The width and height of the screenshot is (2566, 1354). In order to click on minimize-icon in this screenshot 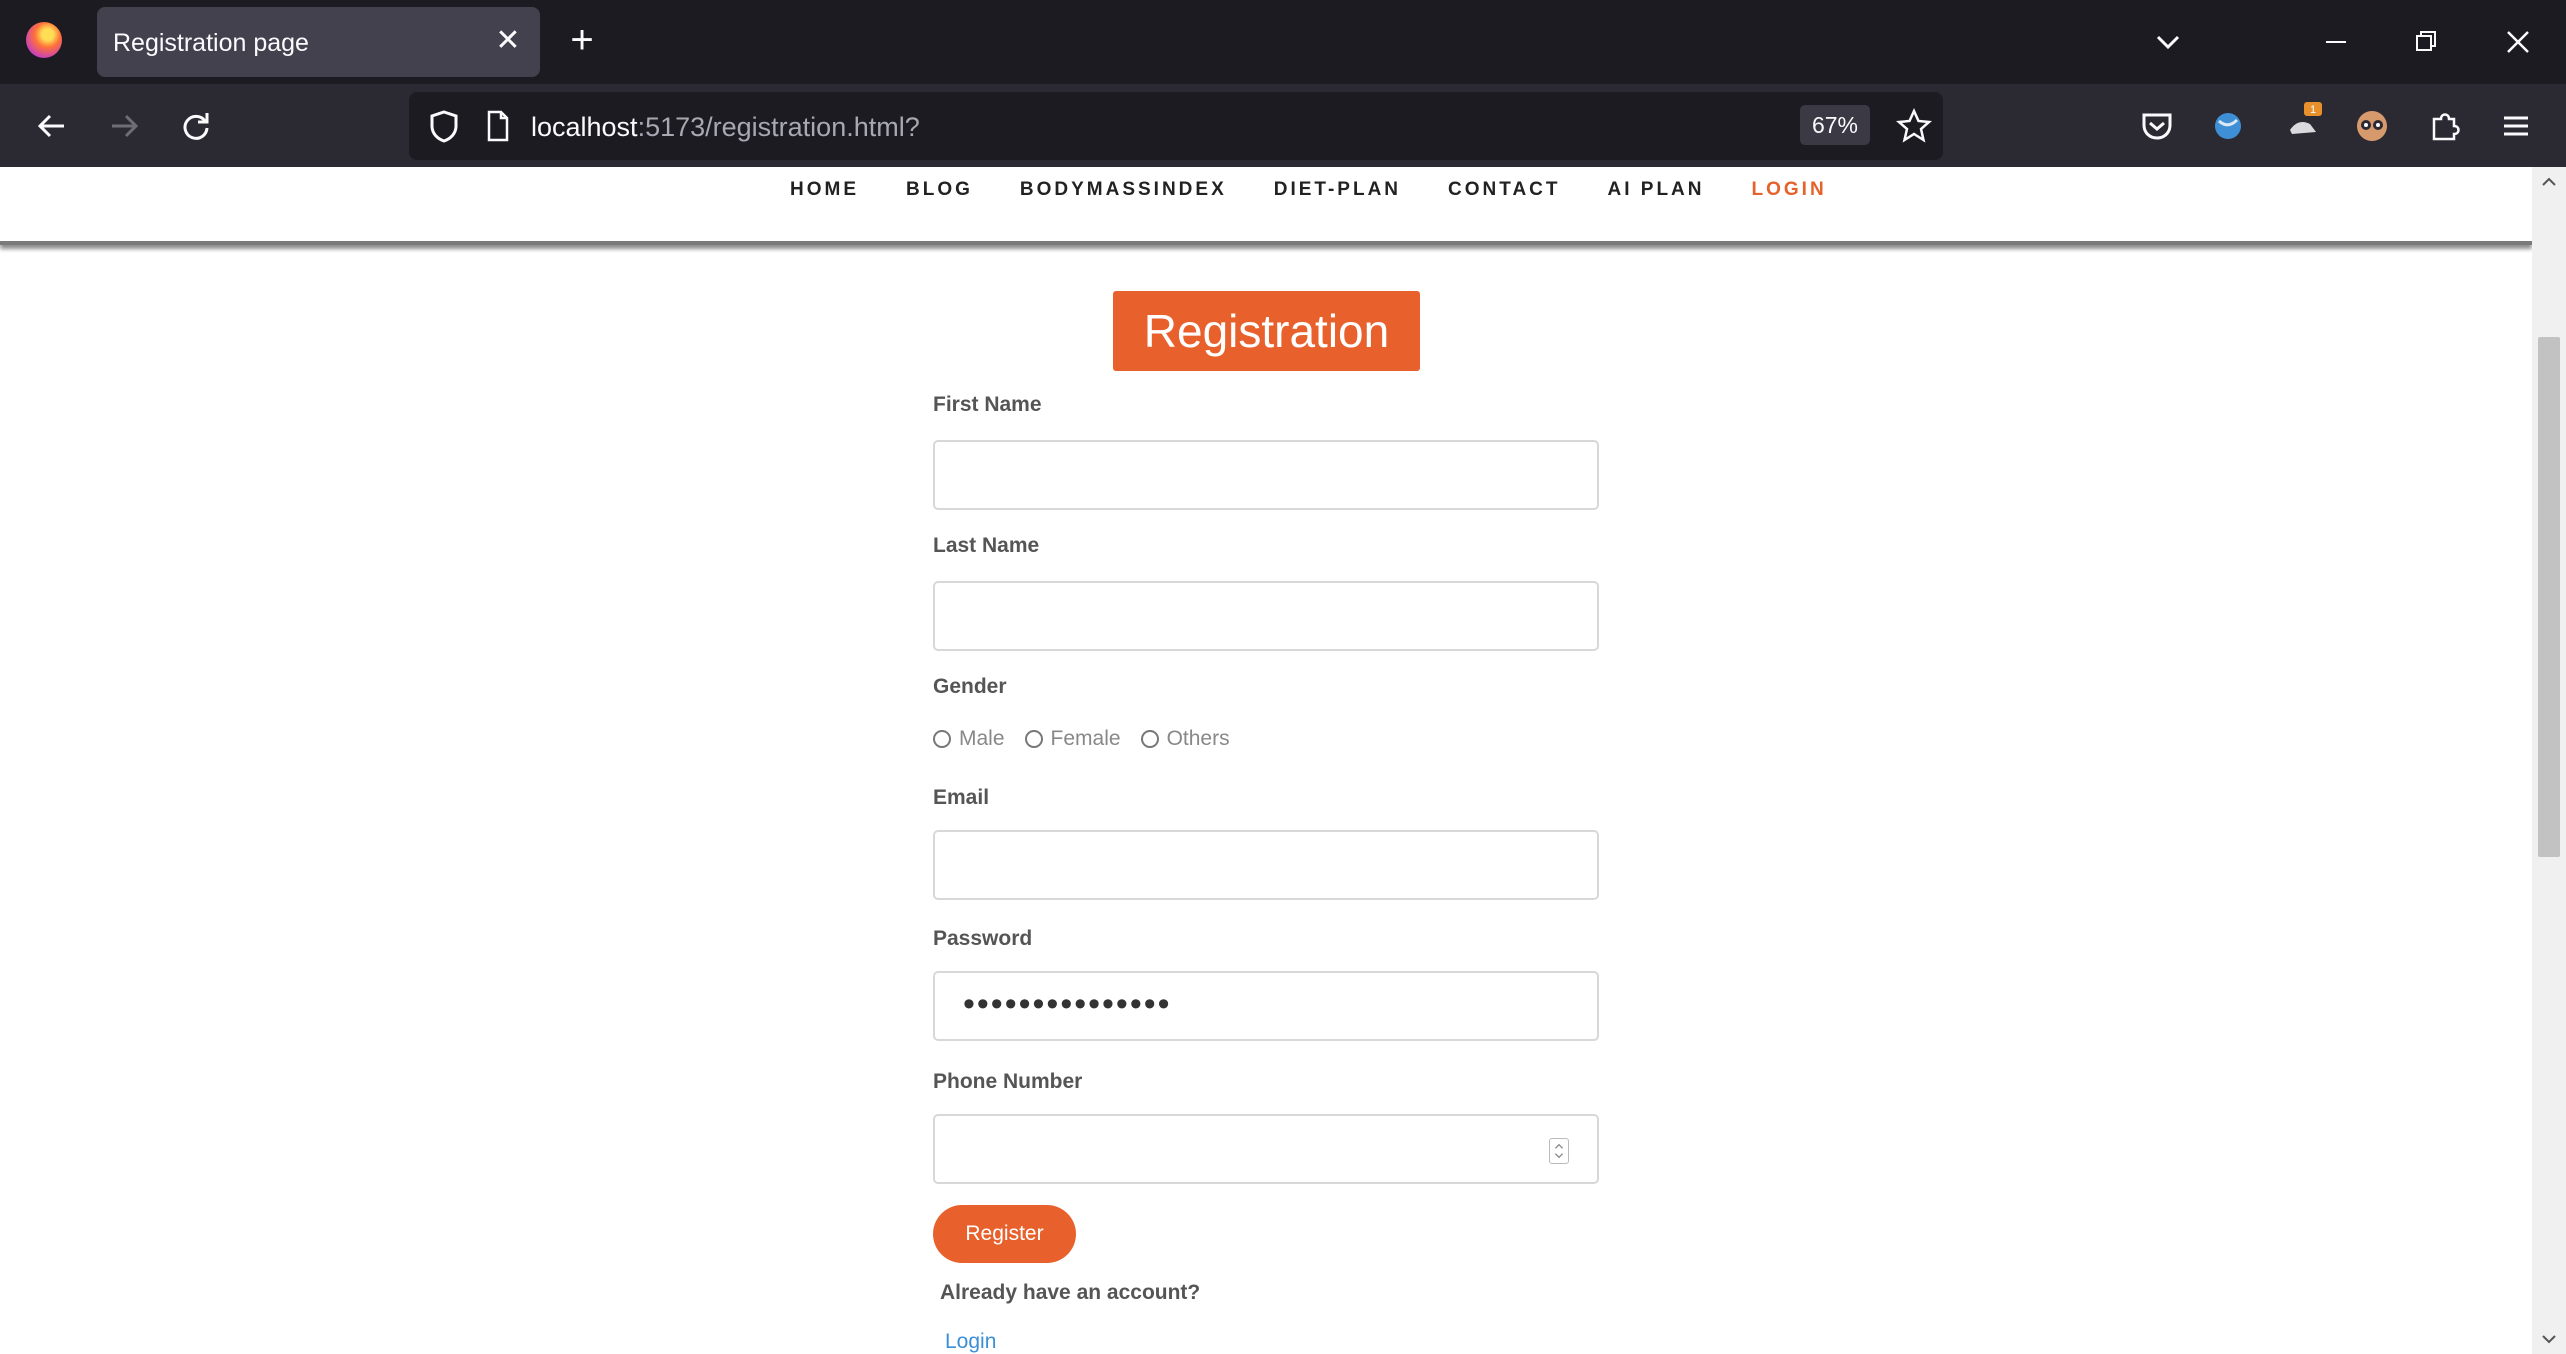, I will do `click(2336, 42)`.